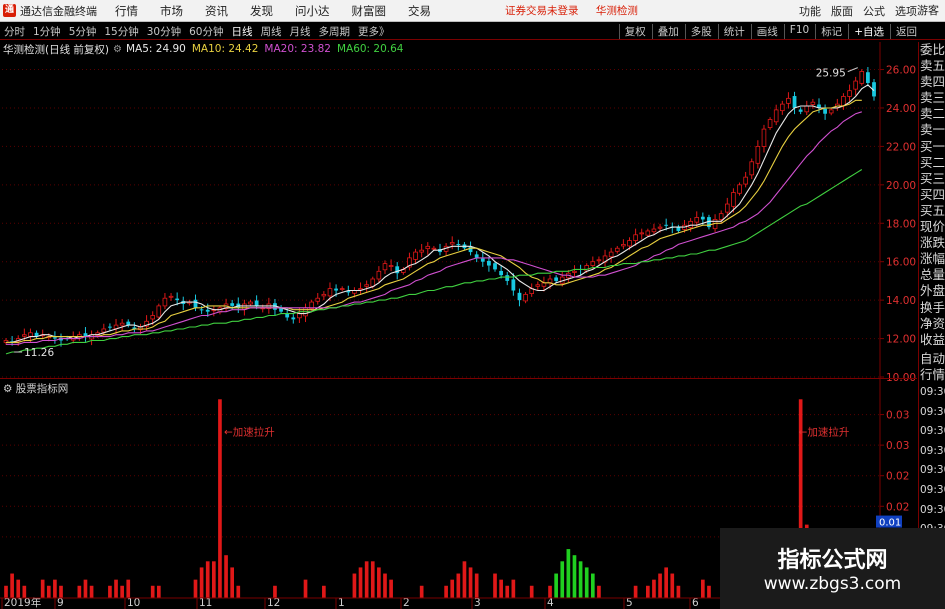 Image resolution: width=945 pixels, height=609 pixels. Describe the element at coordinates (370, 49) in the screenshot. I see `ma60-value: MA60: 20.64` at that location.